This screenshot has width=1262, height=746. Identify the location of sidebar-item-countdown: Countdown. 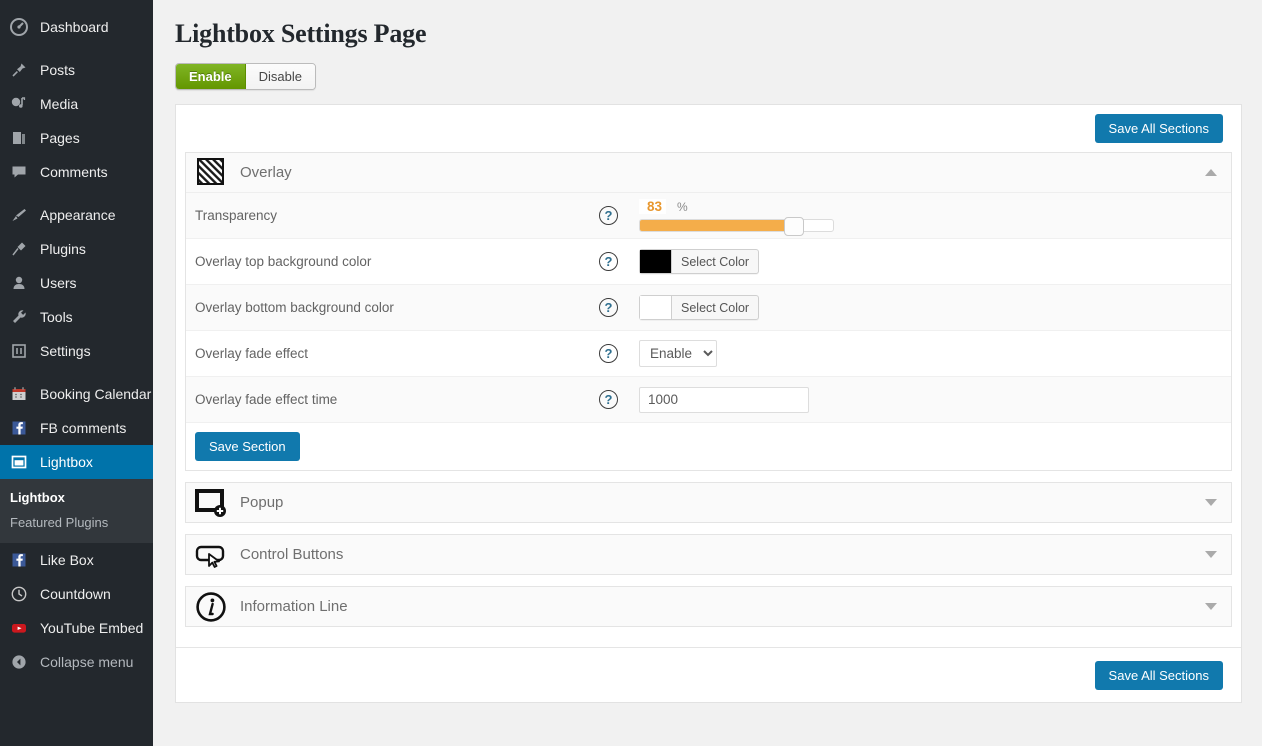
(76, 594).